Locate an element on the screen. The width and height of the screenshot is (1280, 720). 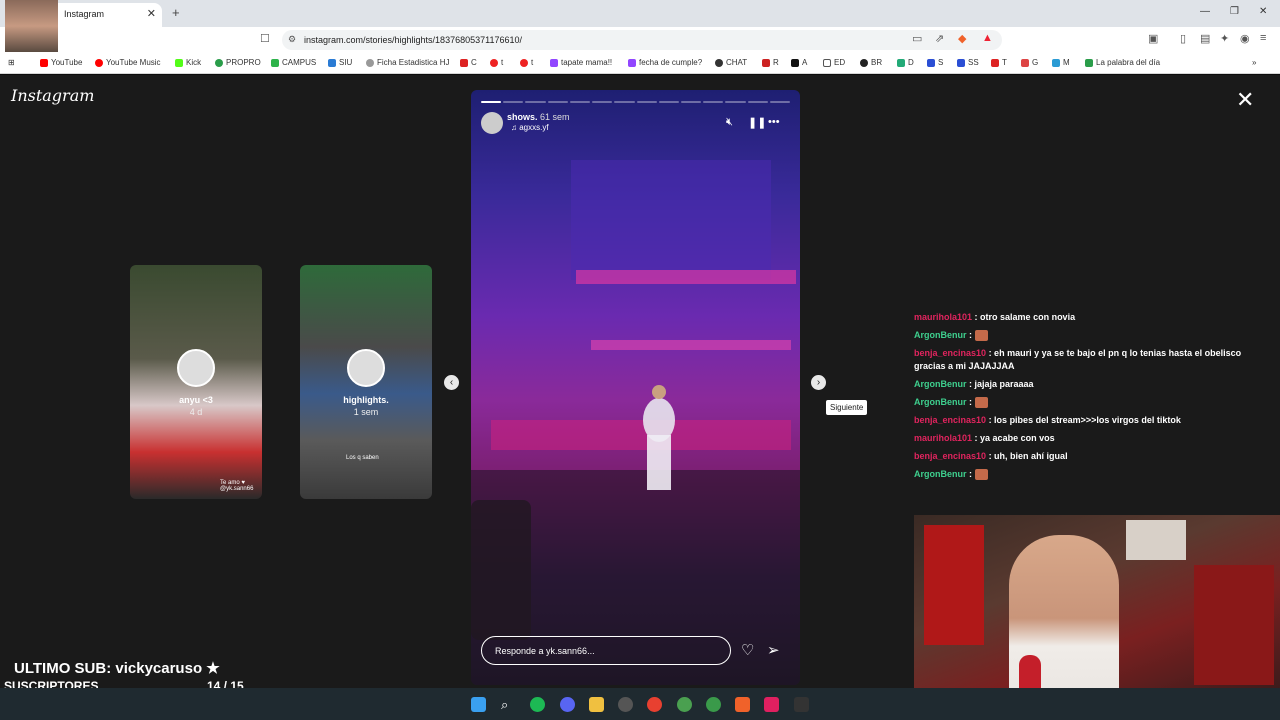
next-tooltip: Siguiente is located at coordinates (847, 407).